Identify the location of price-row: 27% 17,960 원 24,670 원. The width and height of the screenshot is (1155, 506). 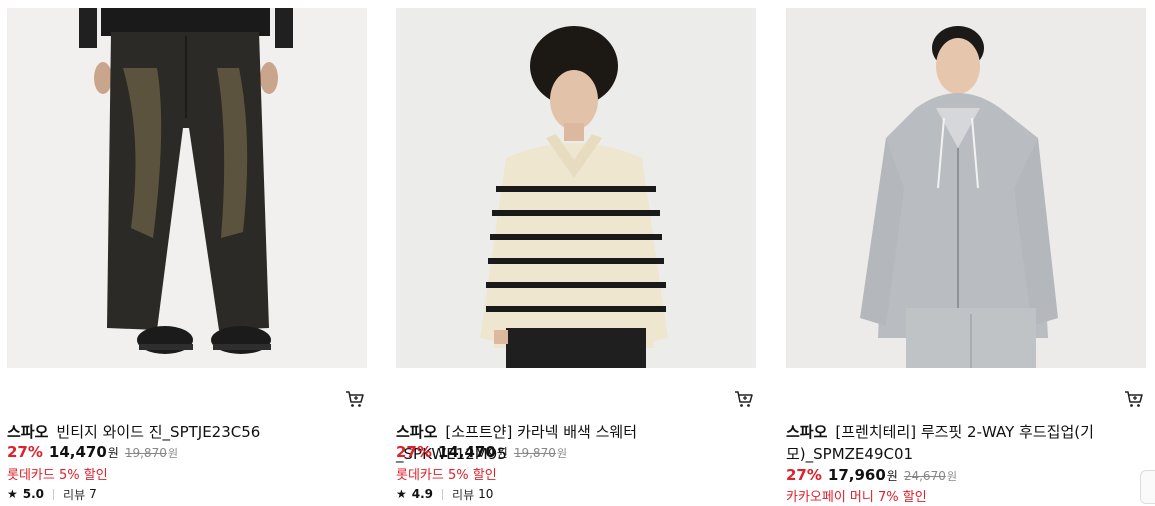
(871, 476).